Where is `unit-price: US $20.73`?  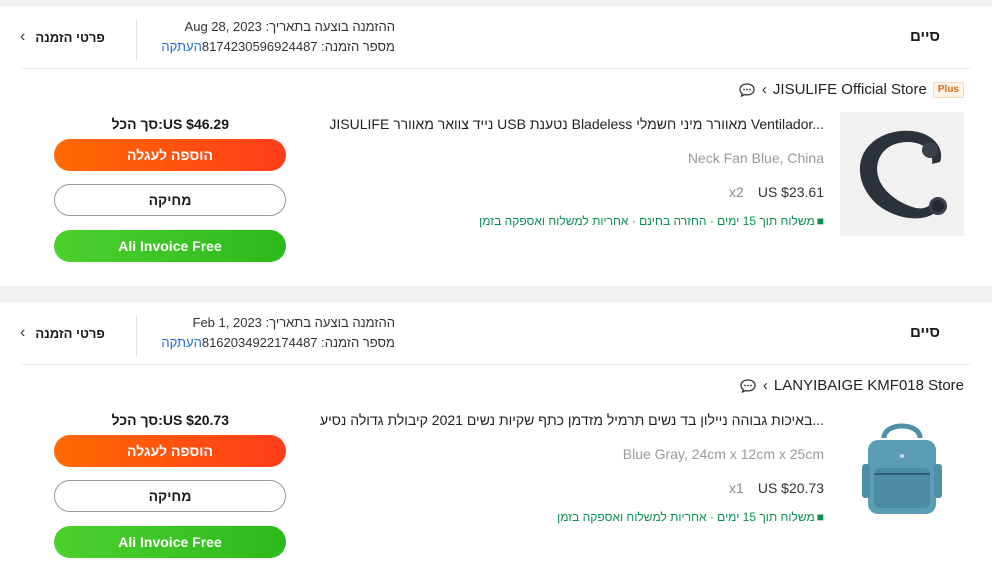 unit-price: US $20.73 is located at coordinates (790, 488).